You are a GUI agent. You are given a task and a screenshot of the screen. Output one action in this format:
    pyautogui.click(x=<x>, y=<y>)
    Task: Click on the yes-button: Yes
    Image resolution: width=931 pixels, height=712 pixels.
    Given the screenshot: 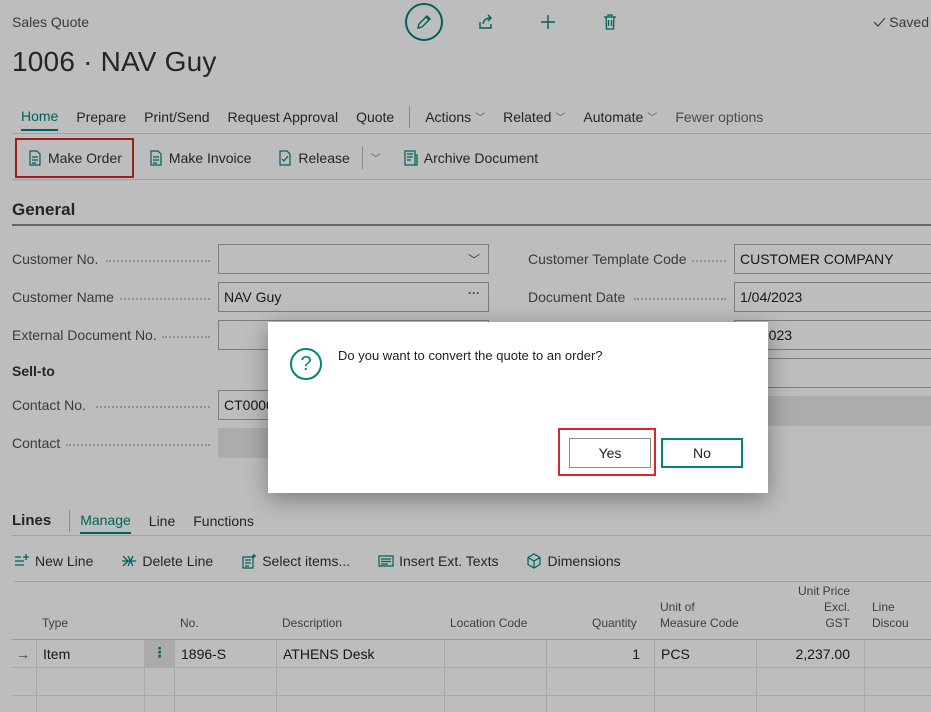 What is the action you would take?
    pyautogui.click(x=610, y=453)
    